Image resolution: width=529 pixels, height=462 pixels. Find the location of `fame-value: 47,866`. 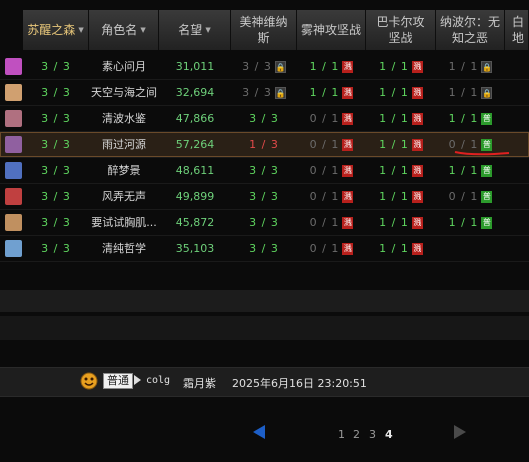

fame-value: 47,866 is located at coordinates (195, 118).